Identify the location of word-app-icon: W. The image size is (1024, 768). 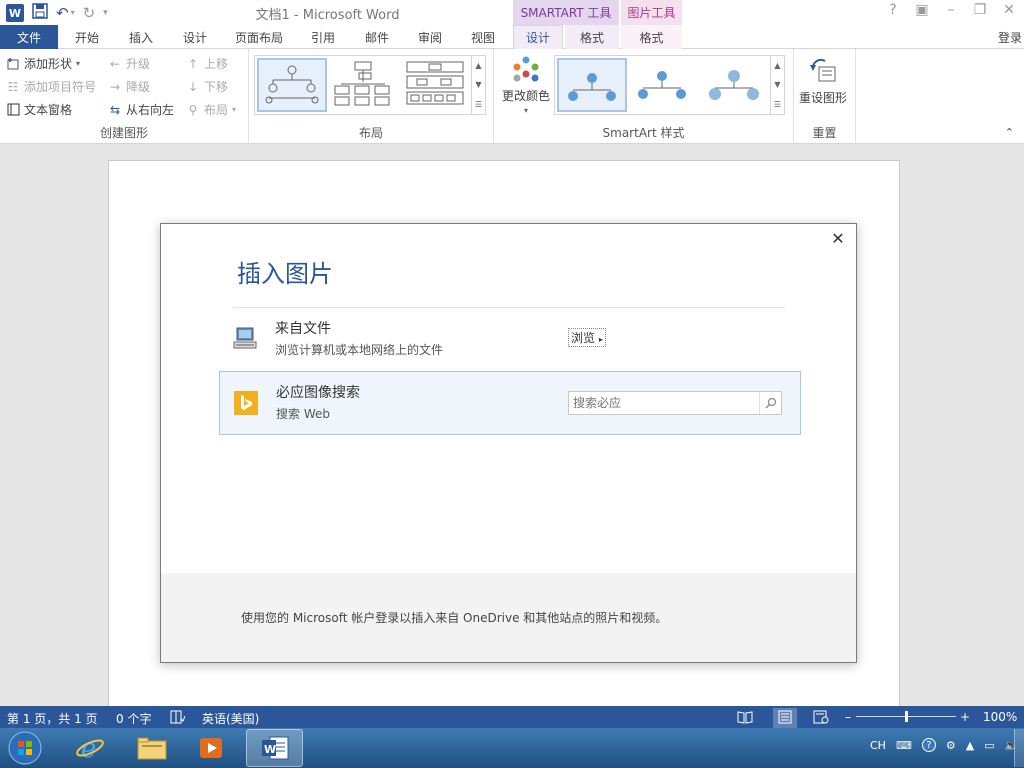
(274, 748).